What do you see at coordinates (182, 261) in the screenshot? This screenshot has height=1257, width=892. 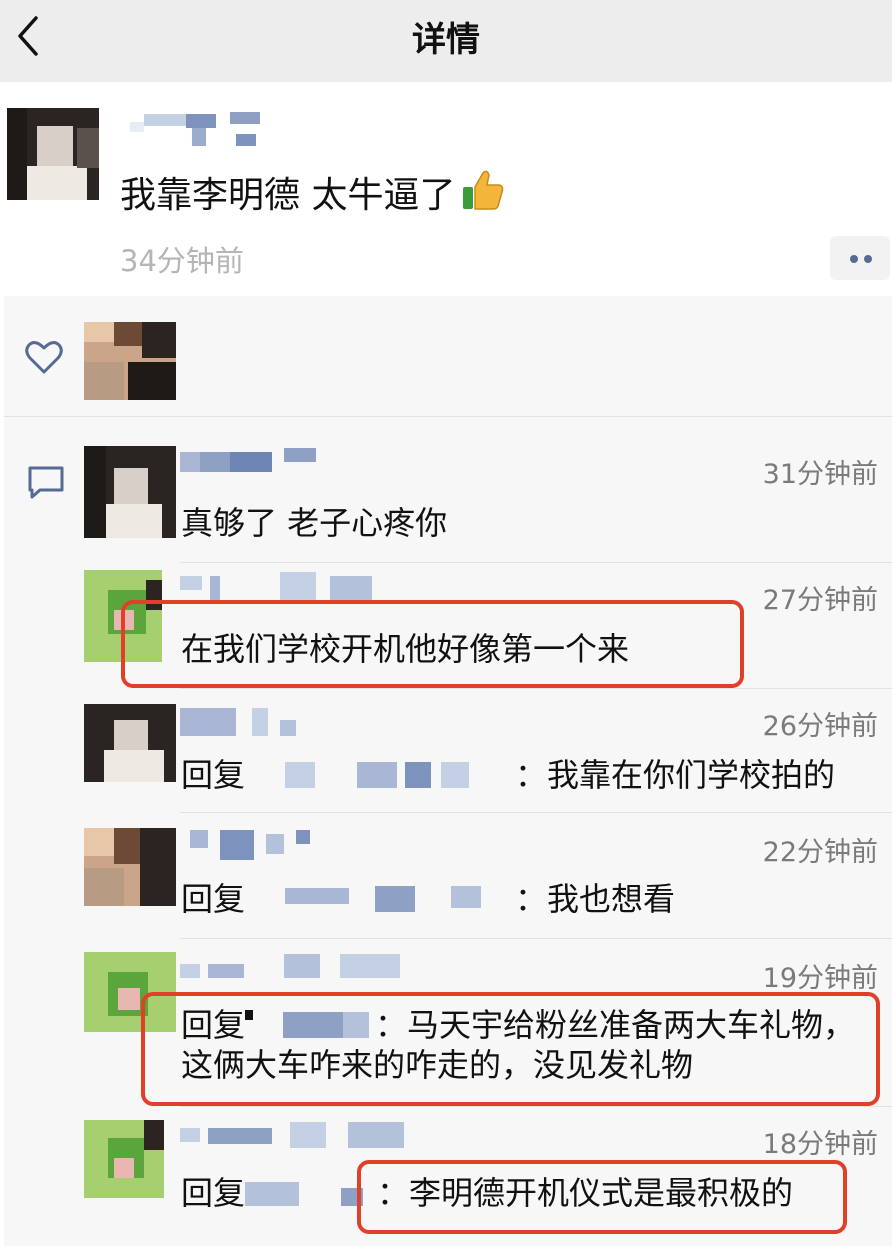 I see `post-time: 34分钟前` at bounding box center [182, 261].